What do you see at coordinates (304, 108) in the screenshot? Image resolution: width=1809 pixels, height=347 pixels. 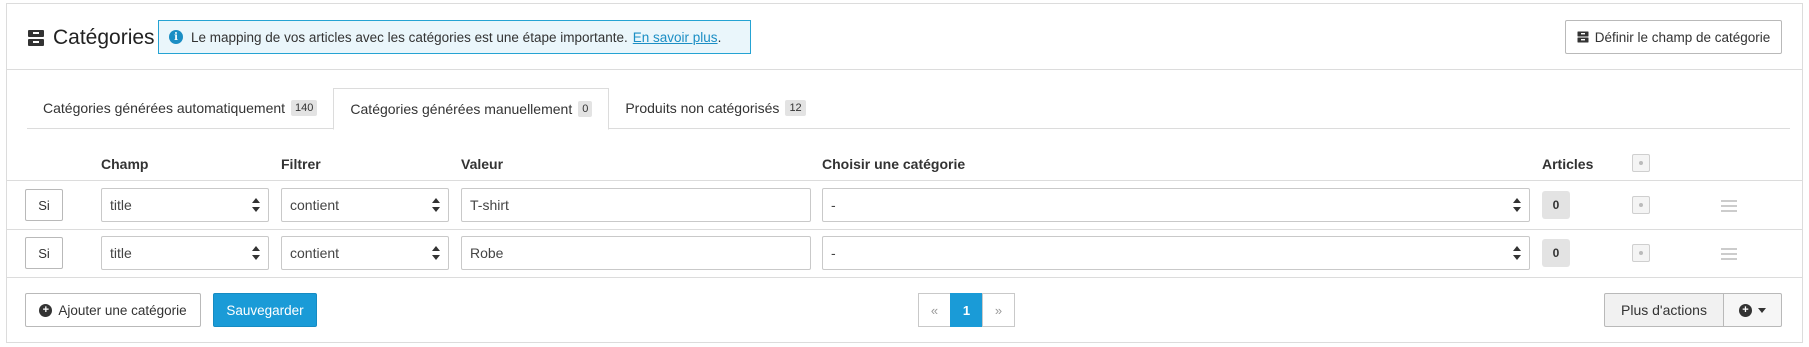 I see `tab-count-badge: 140` at bounding box center [304, 108].